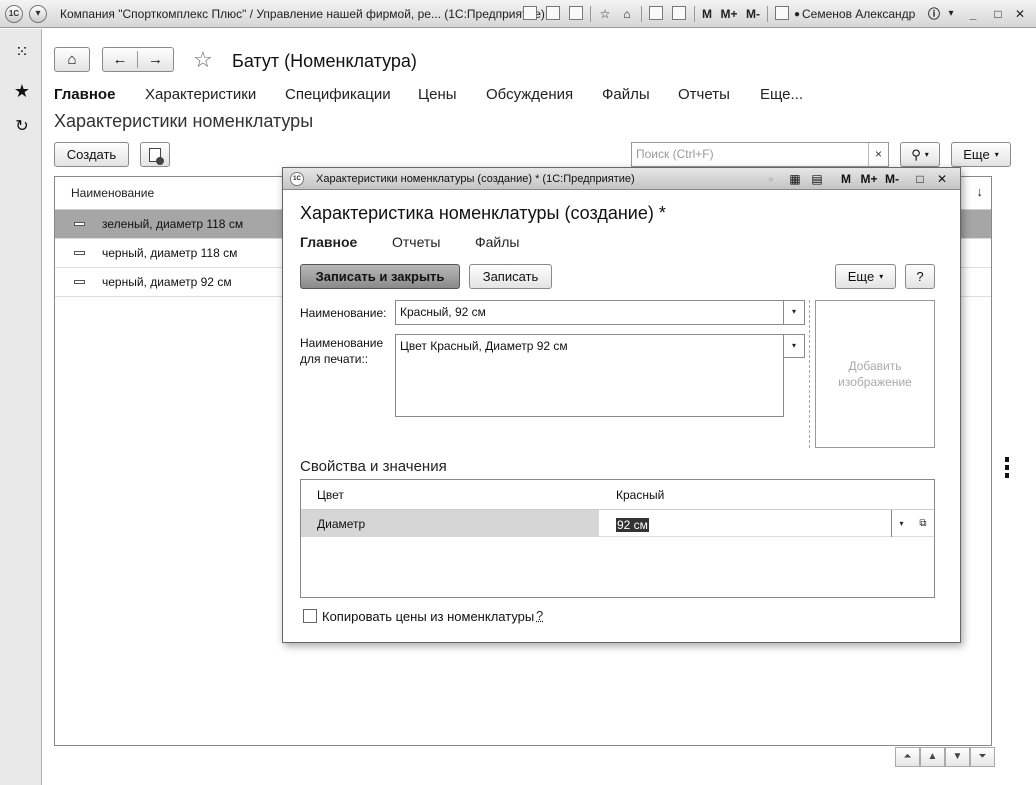 The width and height of the screenshot is (1036, 785). Describe the element at coordinates (343, 313) in the screenshot. I see `name-label: Наименование:` at that location.